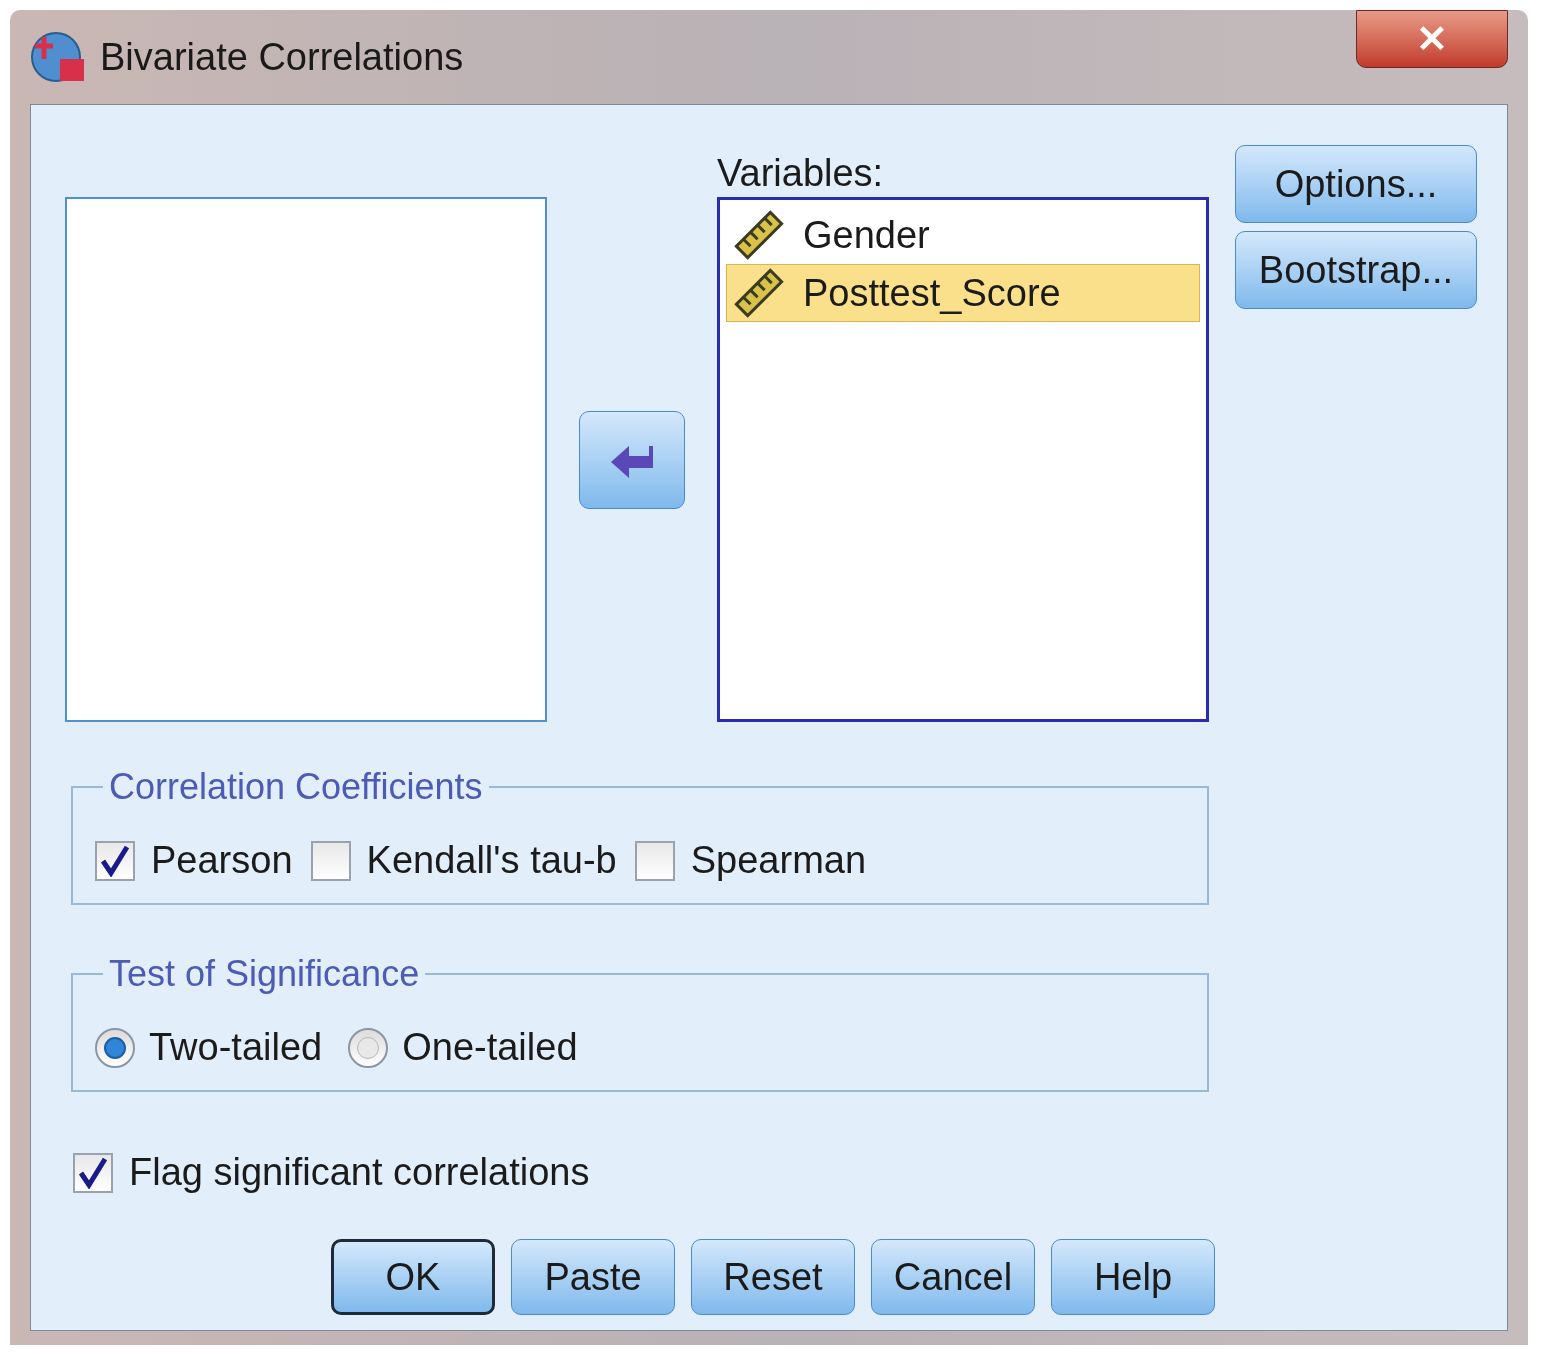  Describe the element at coordinates (778, 860) in the screenshot. I see `checkbox-label: Spearman` at that location.